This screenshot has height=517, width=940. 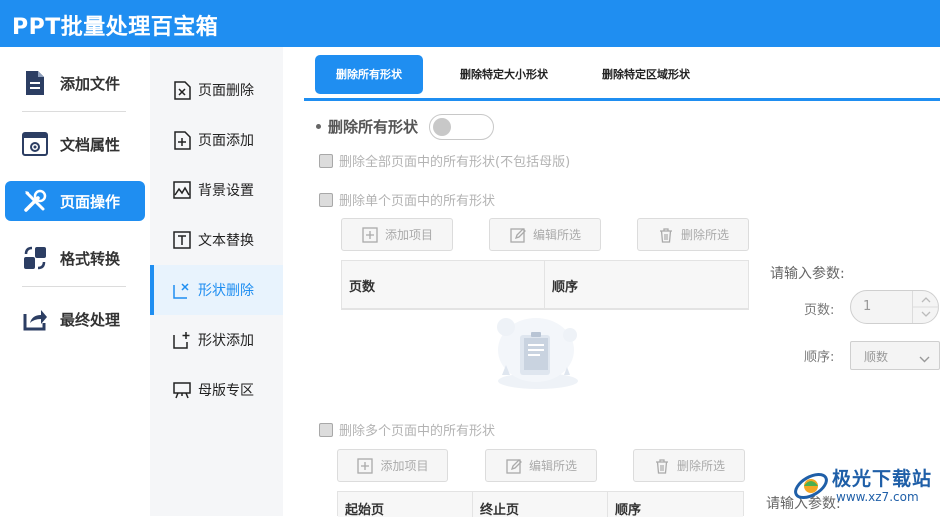 I want to click on column-header-end-page: 终止页, so click(x=540, y=504).